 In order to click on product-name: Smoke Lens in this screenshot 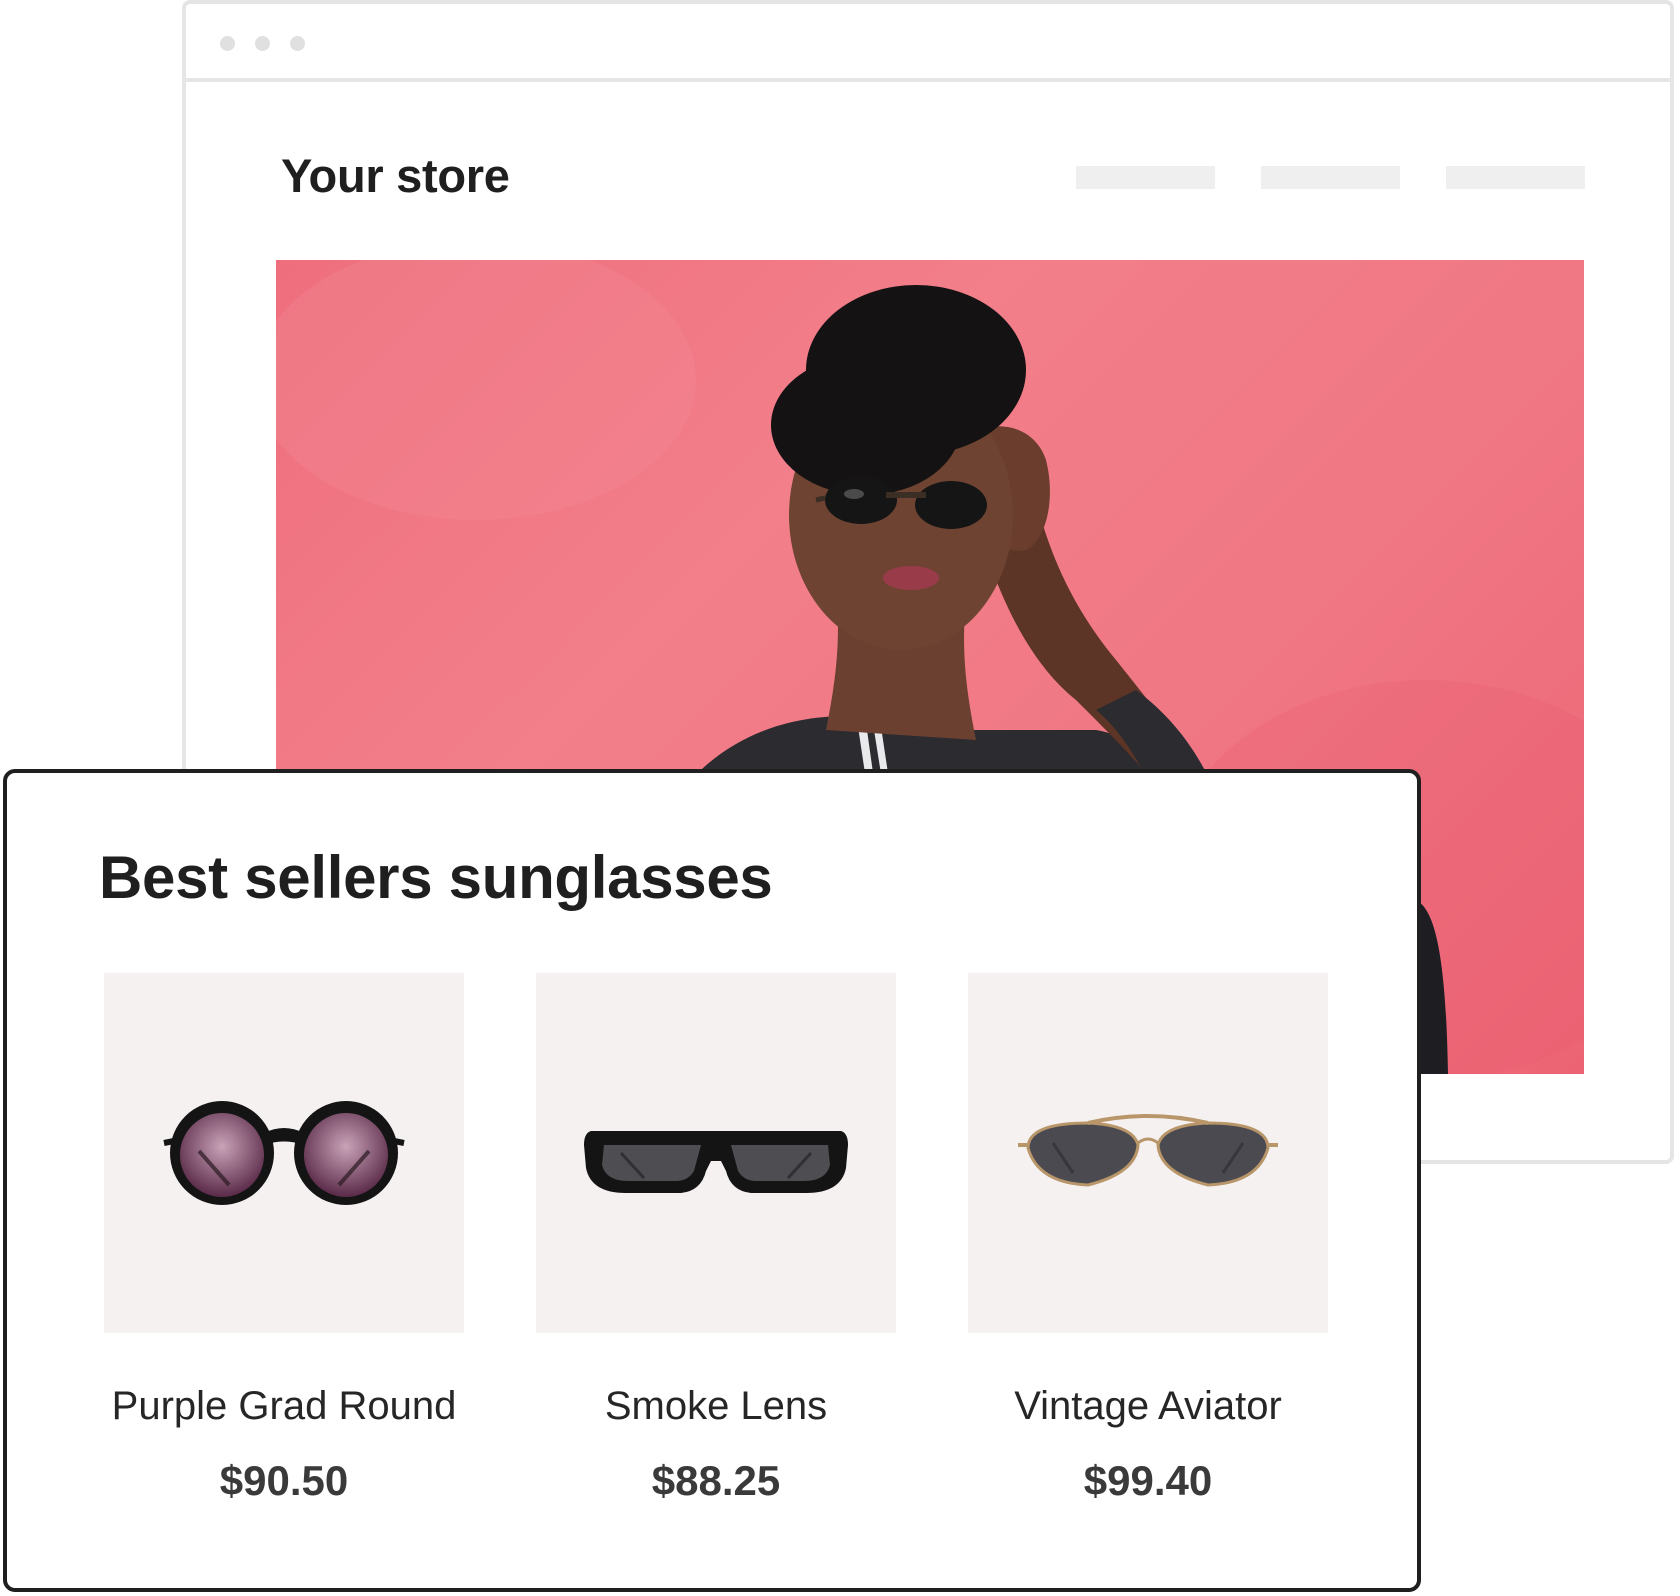, I will do `click(716, 1406)`.